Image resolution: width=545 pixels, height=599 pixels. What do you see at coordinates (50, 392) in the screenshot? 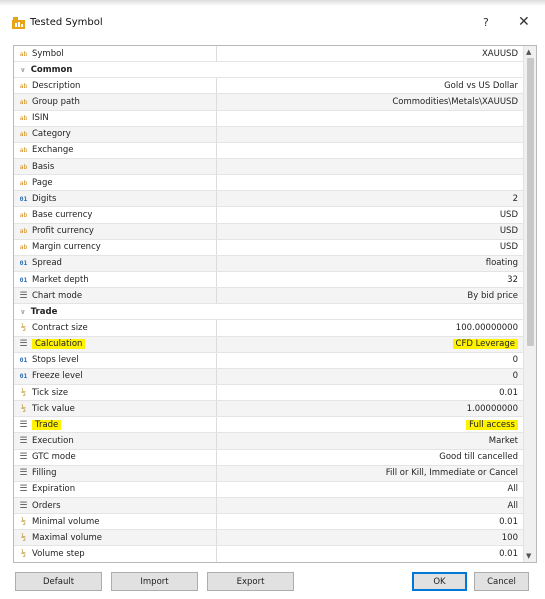
I see `property-name: Tick size` at bounding box center [50, 392].